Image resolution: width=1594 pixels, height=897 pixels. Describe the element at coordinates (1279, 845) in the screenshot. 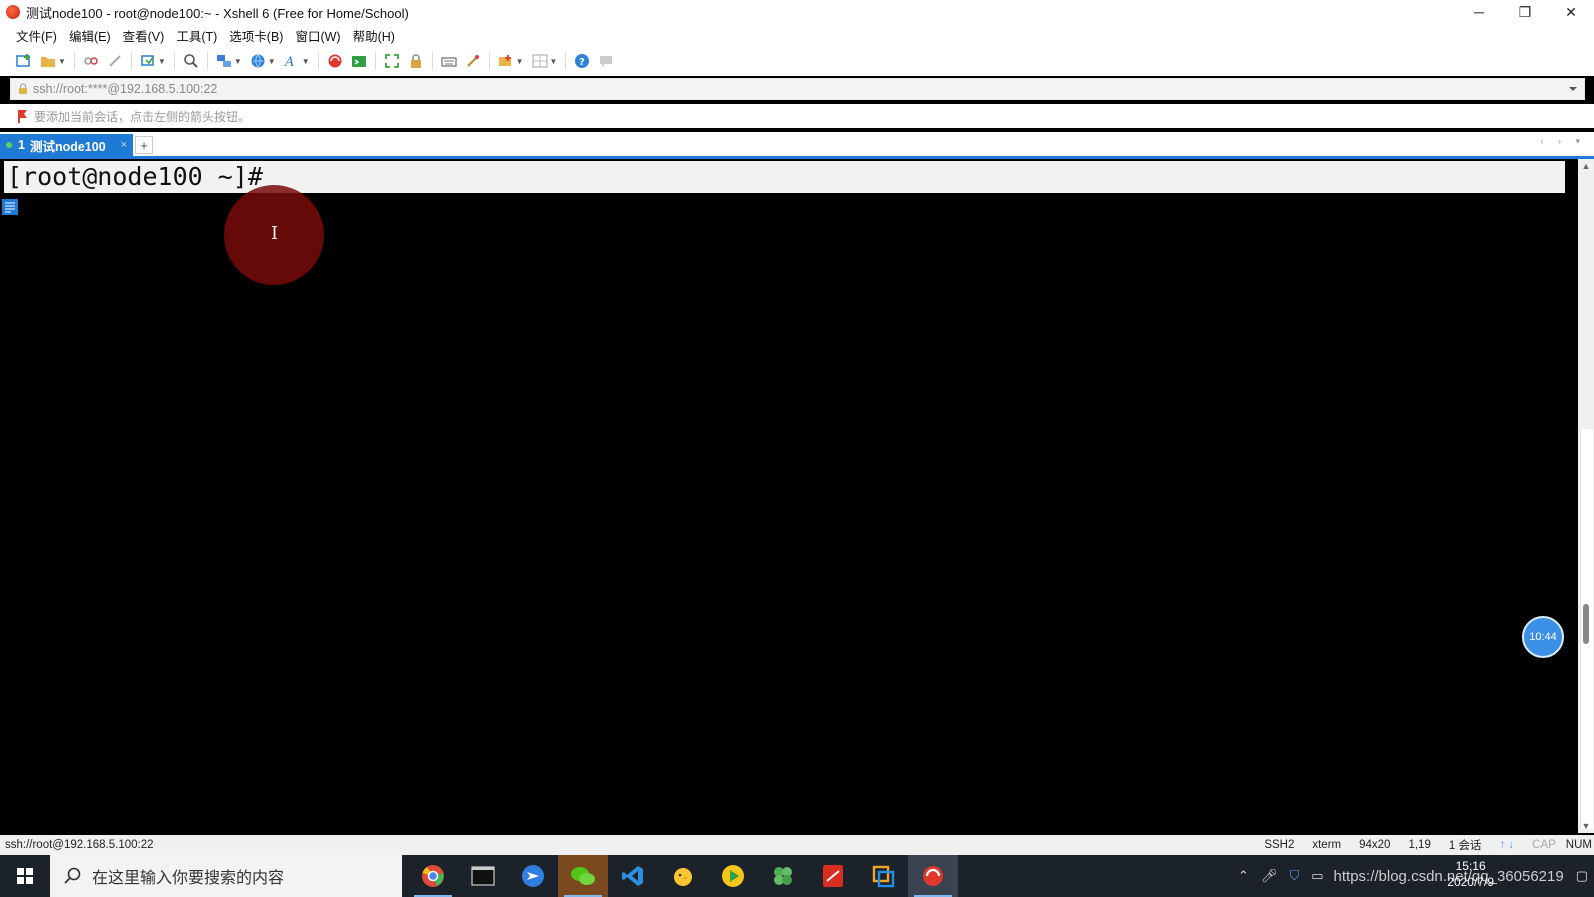

I see `status-protocol: SSH2` at that location.